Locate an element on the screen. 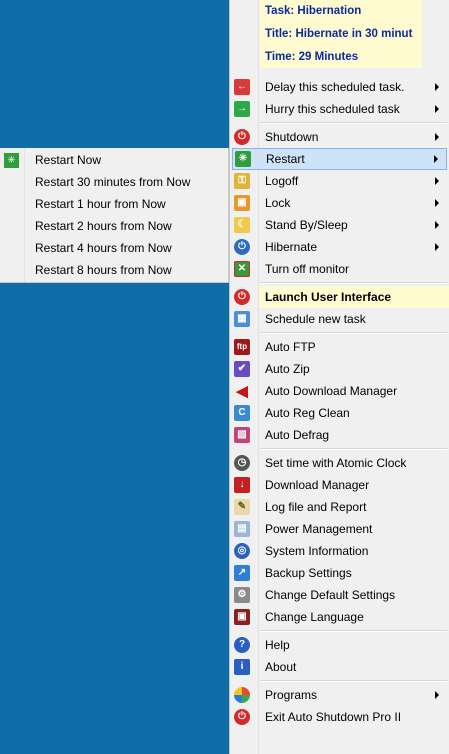  menu-item-label: Set time with Atomic Clock is located at coordinates (336, 463).